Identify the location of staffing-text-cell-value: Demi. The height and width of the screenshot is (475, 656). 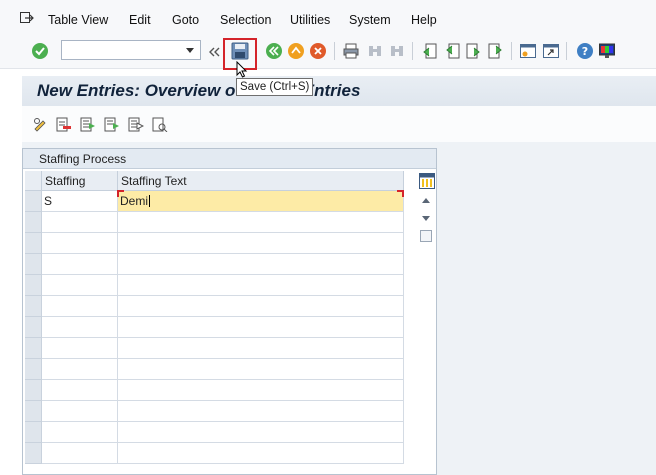
(134, 201).